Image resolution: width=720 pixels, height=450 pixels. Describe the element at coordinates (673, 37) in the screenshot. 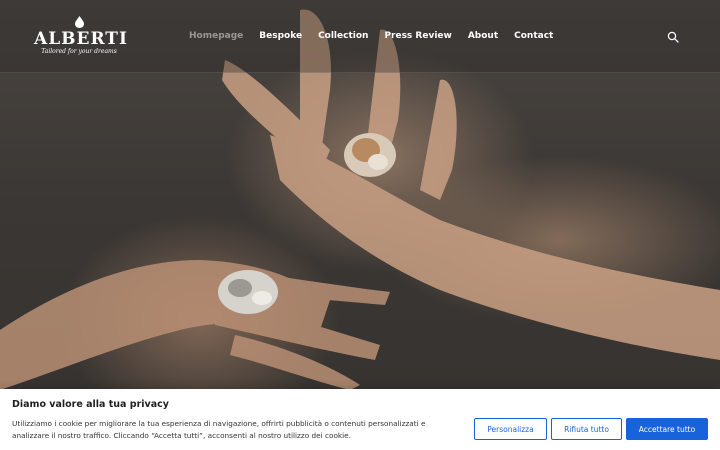

I see `search-icon` at that location.